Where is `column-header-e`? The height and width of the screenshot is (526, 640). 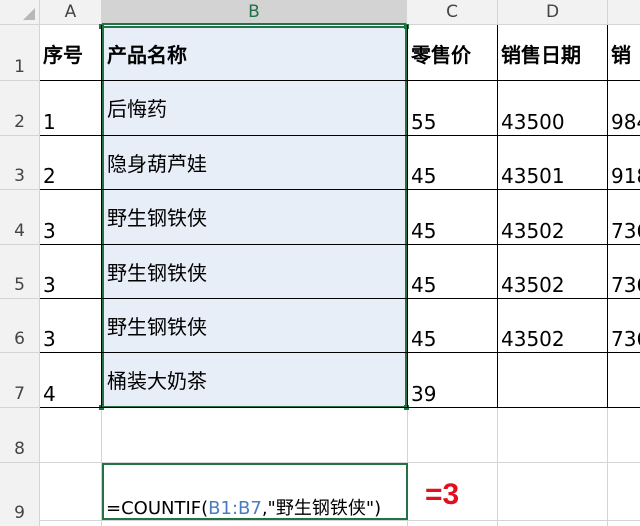
column-header-e is located at coordinates (624, 12).